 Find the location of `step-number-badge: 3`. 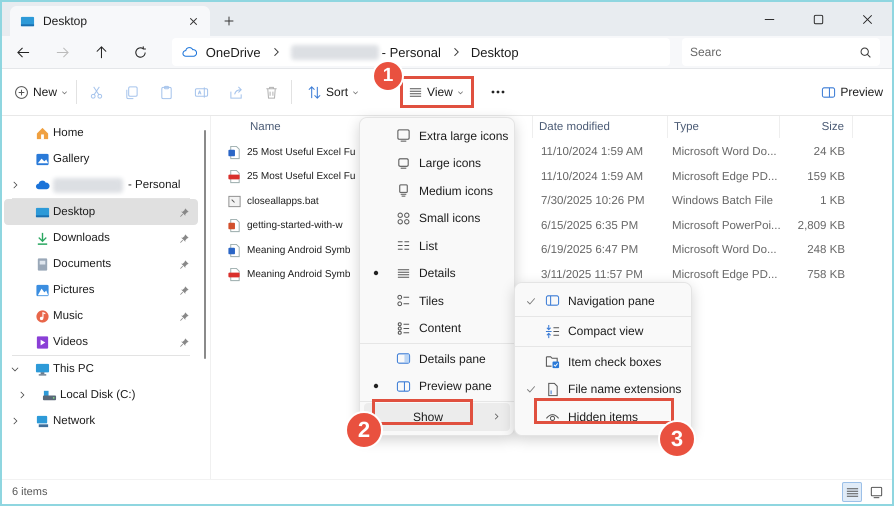

step-number-badge: 3 is located at coordinates (677, 439).